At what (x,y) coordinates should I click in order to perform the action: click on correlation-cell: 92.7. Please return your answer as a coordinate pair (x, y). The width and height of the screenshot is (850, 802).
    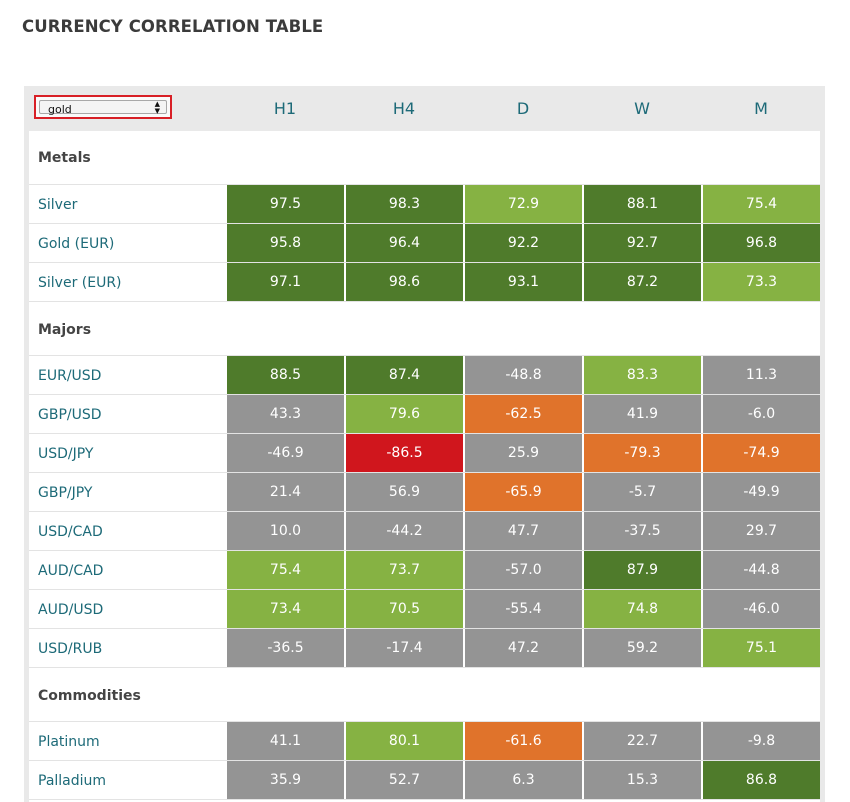
    Looking at the image, I should click on (642, 243).